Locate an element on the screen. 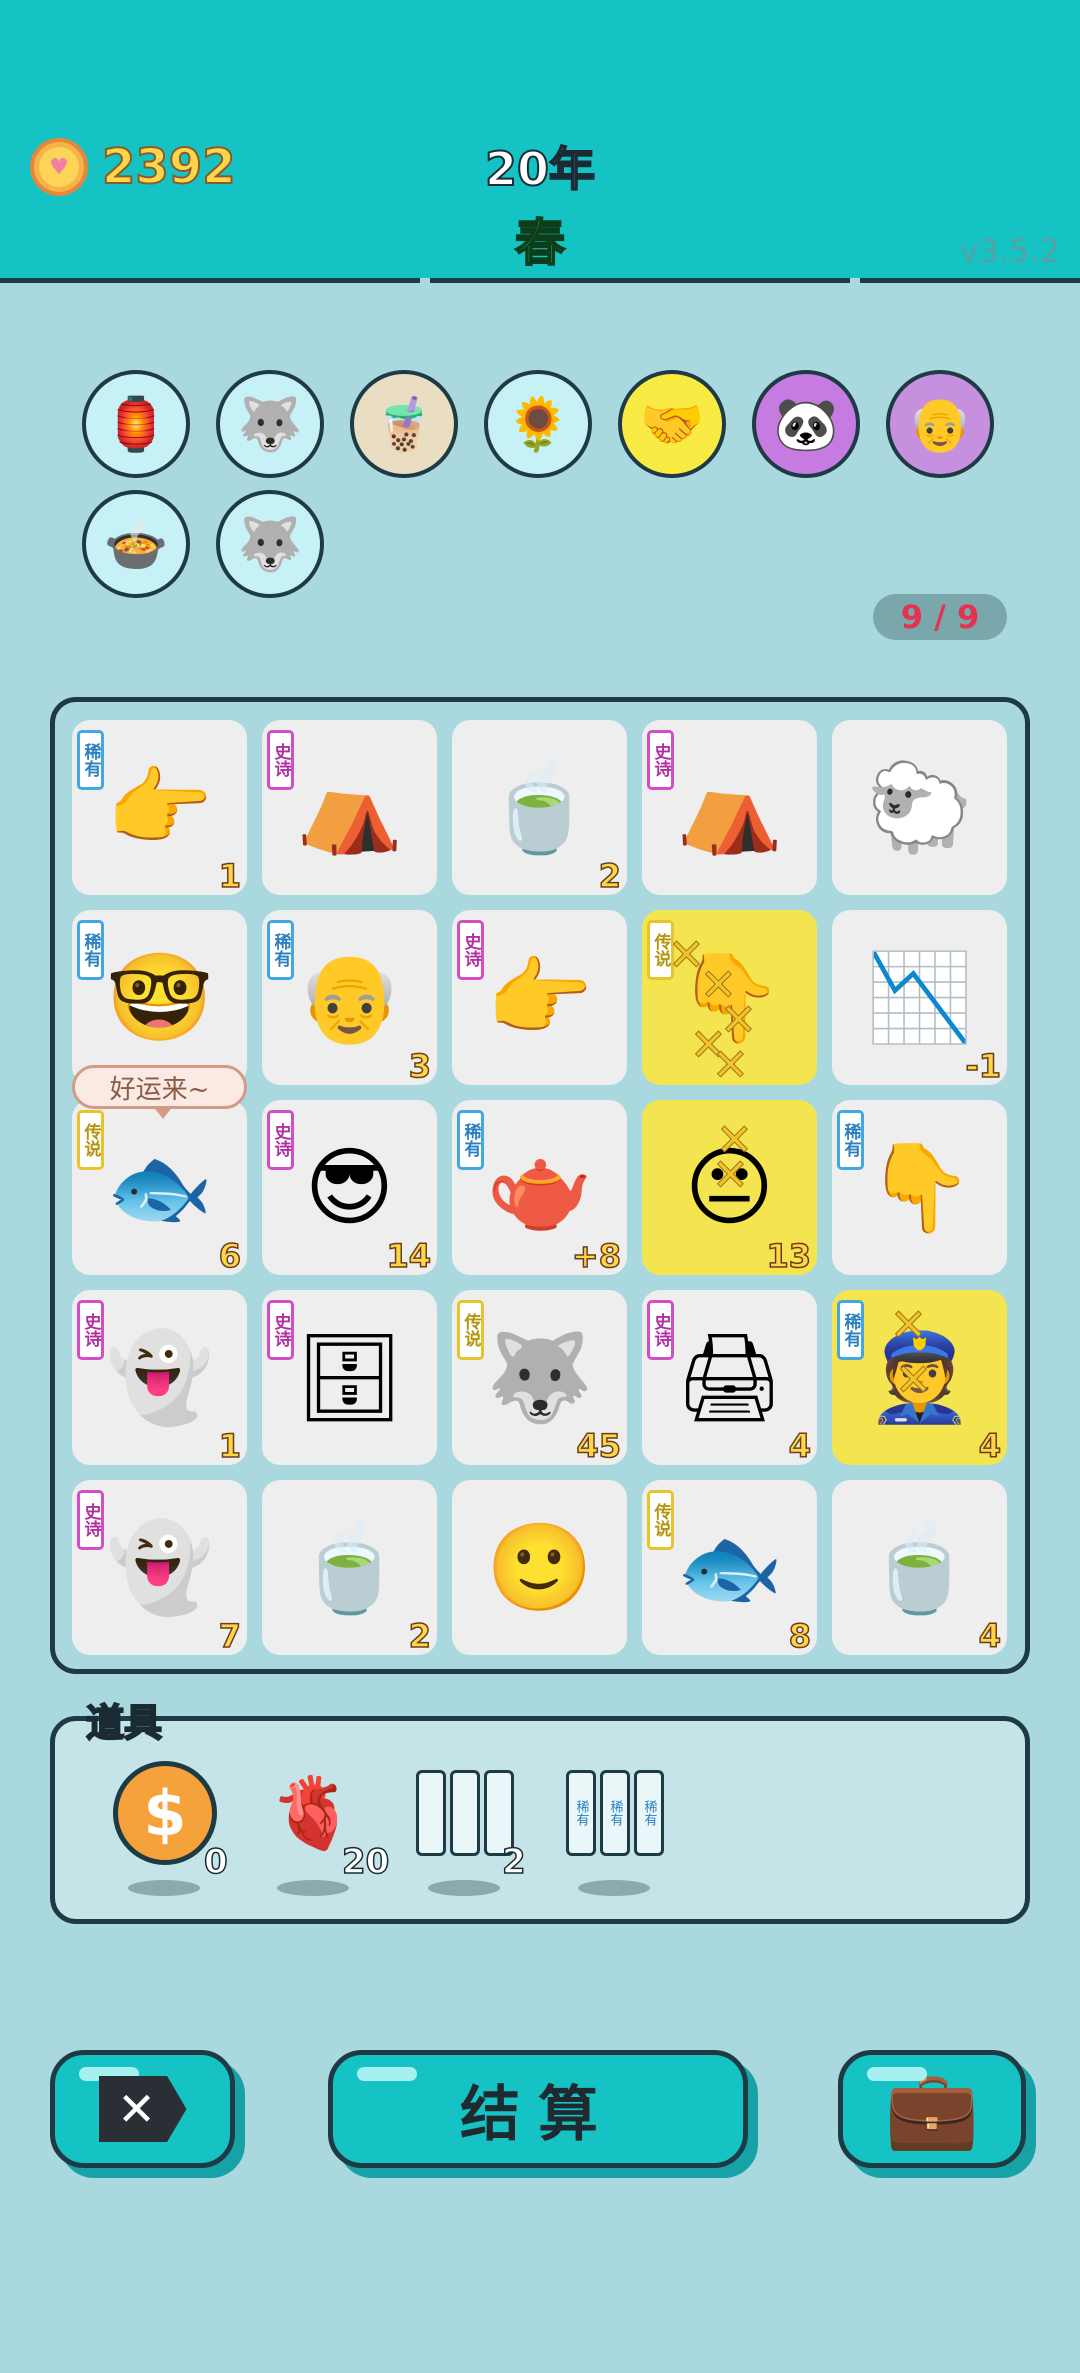  year-label: 20年 is located at coordinates (540, 169).